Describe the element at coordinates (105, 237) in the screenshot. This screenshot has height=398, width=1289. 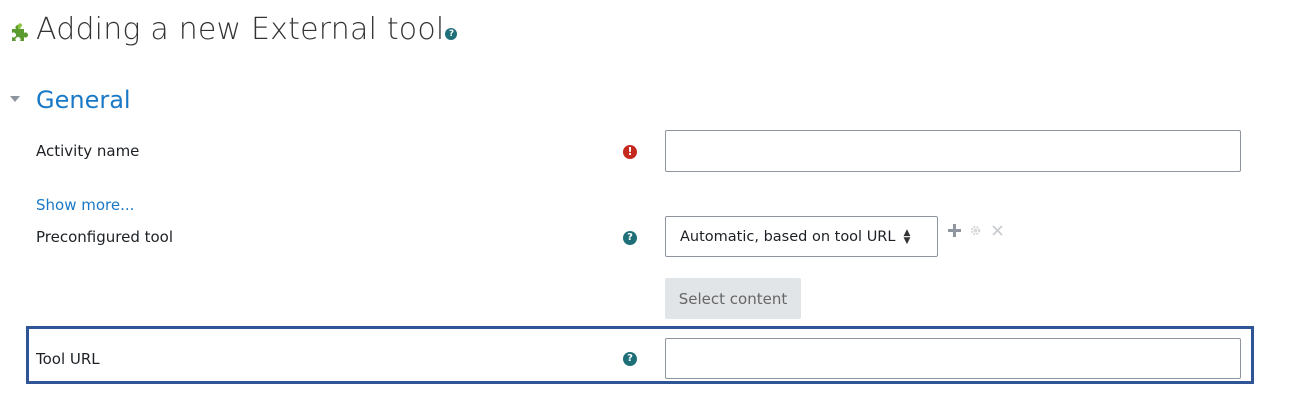
I see `preconfigured-tool-label: Preconfigured tool` at that location.